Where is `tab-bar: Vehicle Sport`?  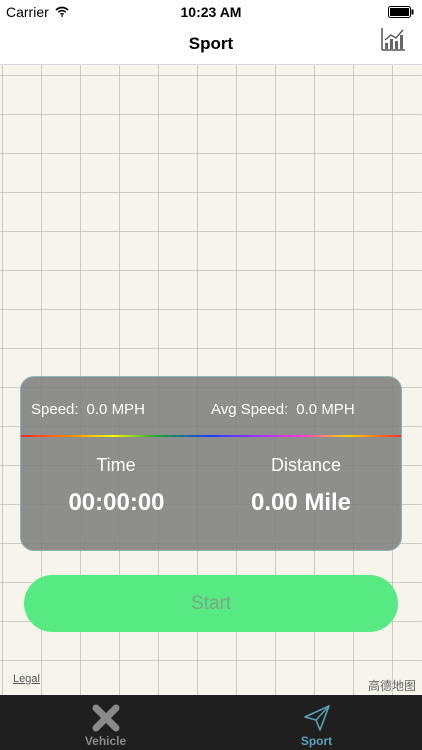 tab-bar: Vehicle Sport is located at coordinates (211, 722).